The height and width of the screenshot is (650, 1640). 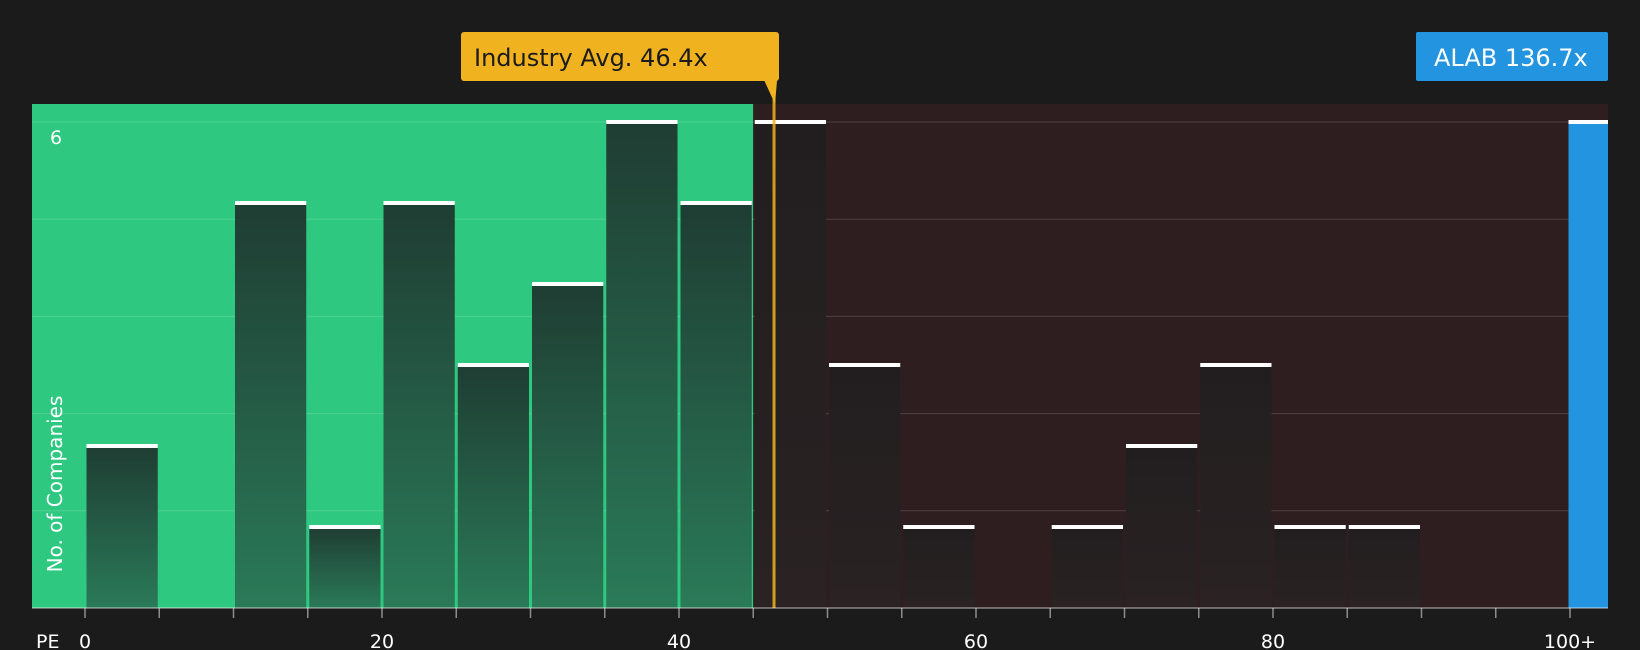 What do you see at coordinates (56, 138) in the screenshot?
I see `y-tick-label: 6` at bounding box center [56, 138].